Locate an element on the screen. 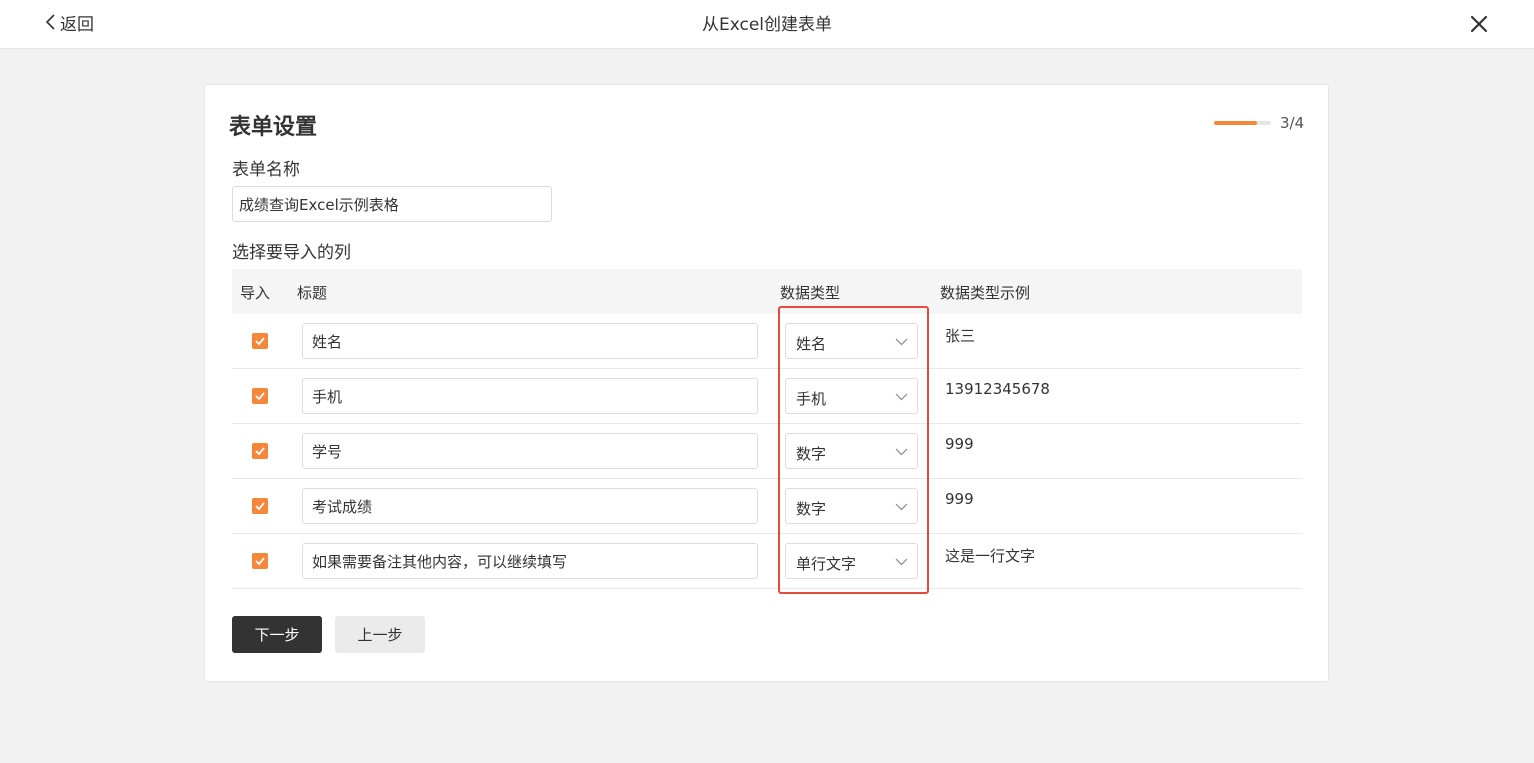  header-example: 数据类型示例 is located at coordinates (985, 293).